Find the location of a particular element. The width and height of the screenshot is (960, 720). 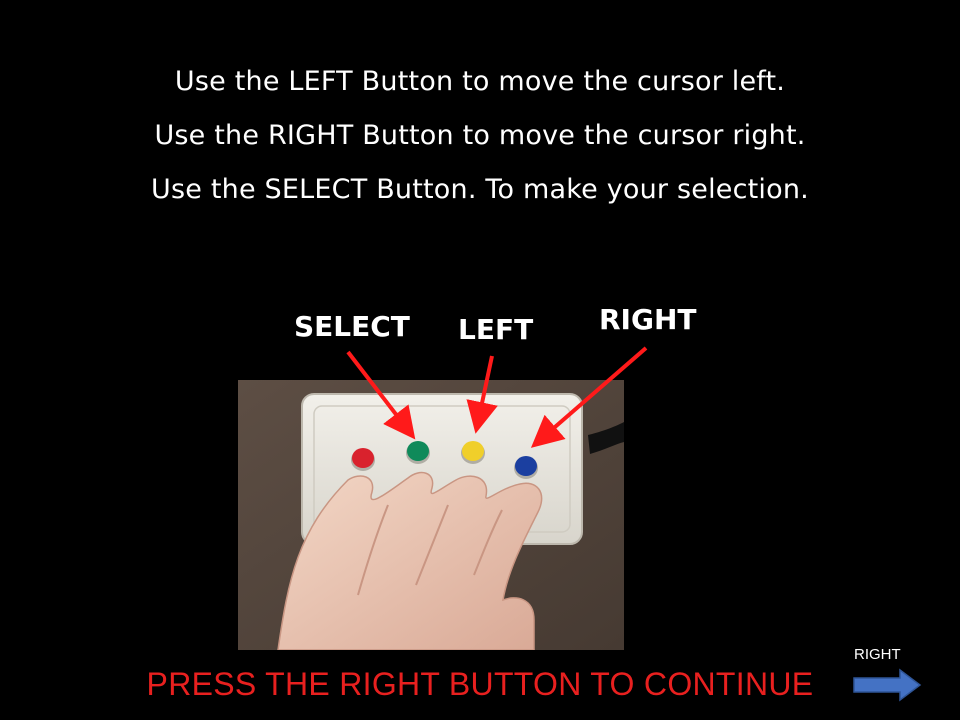

left-button-label: LEFT is located at coordinates (496, 329).